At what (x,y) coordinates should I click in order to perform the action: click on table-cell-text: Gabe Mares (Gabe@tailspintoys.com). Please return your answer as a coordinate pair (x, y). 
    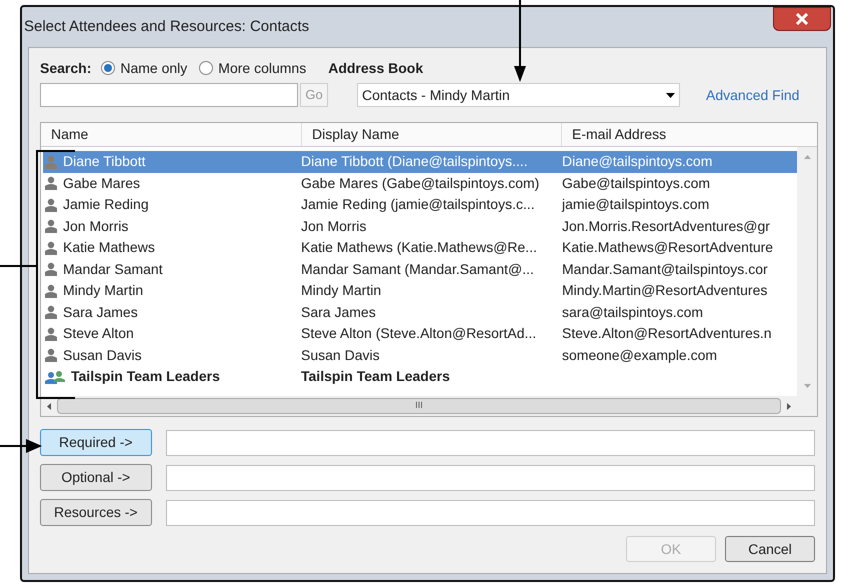
    Looking at the image, I should click on (420, 183).